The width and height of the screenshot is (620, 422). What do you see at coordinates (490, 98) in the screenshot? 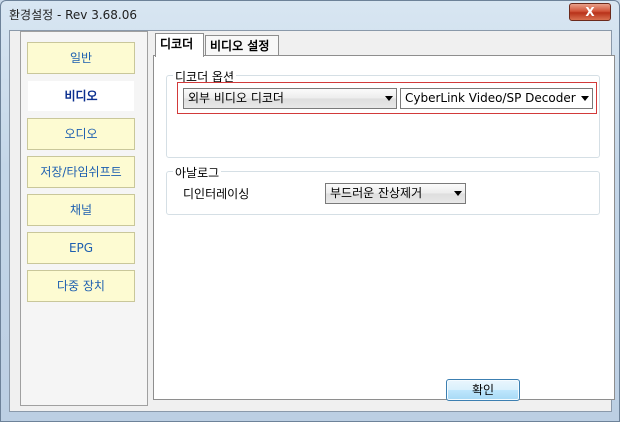
I see `decoder-value: CyberLink Video/SP Decoder (PD` at bounding box center [490, 98].